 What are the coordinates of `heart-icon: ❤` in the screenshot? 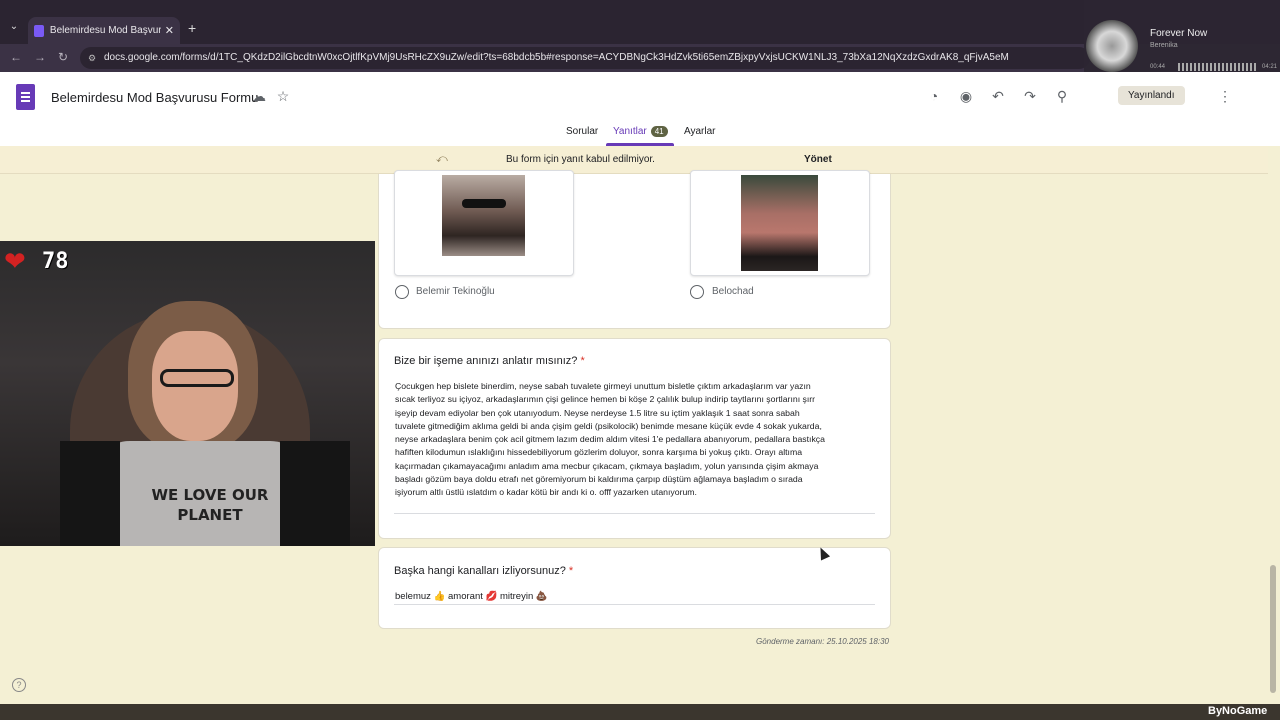 It's located at (15, 261).